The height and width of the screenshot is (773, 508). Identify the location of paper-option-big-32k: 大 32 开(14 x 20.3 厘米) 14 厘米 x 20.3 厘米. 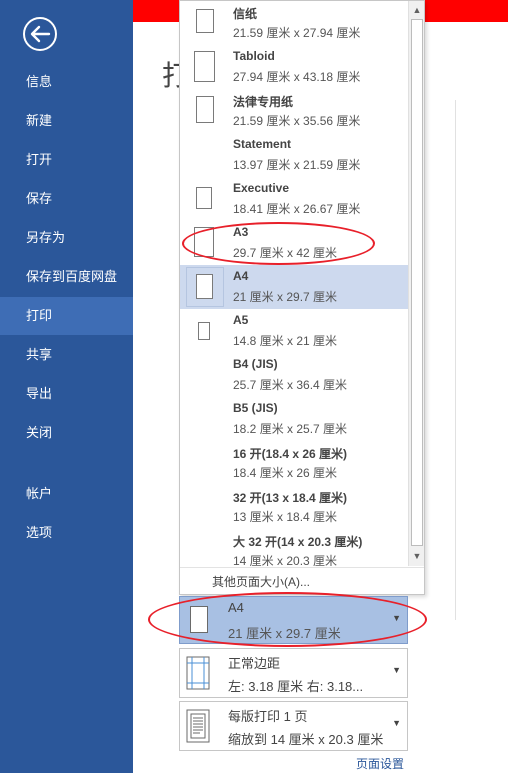
(294, 547).